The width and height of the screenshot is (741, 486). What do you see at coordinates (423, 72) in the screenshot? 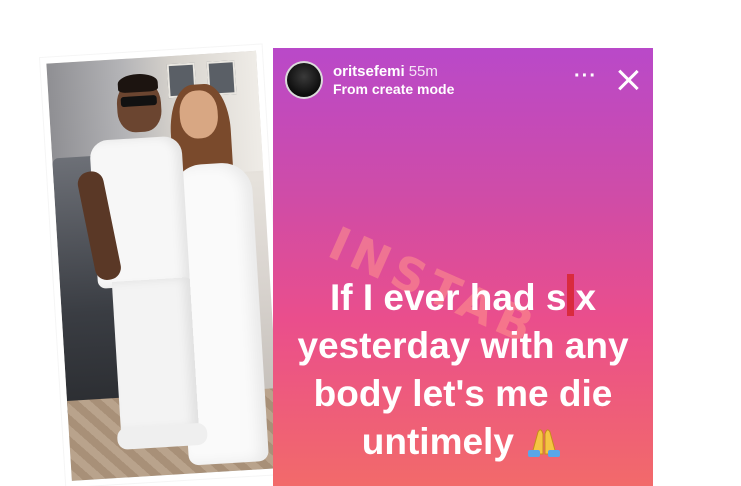
I see `post-time: 55m` at bounding box center [423, 72].